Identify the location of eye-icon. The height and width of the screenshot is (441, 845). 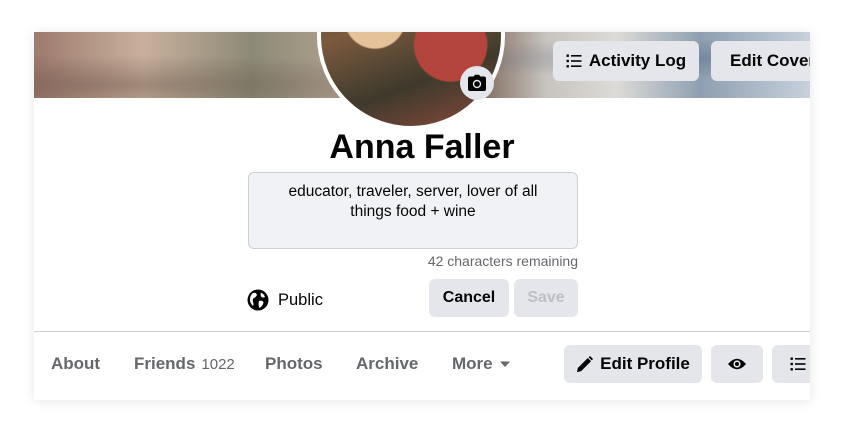
(737, 364).